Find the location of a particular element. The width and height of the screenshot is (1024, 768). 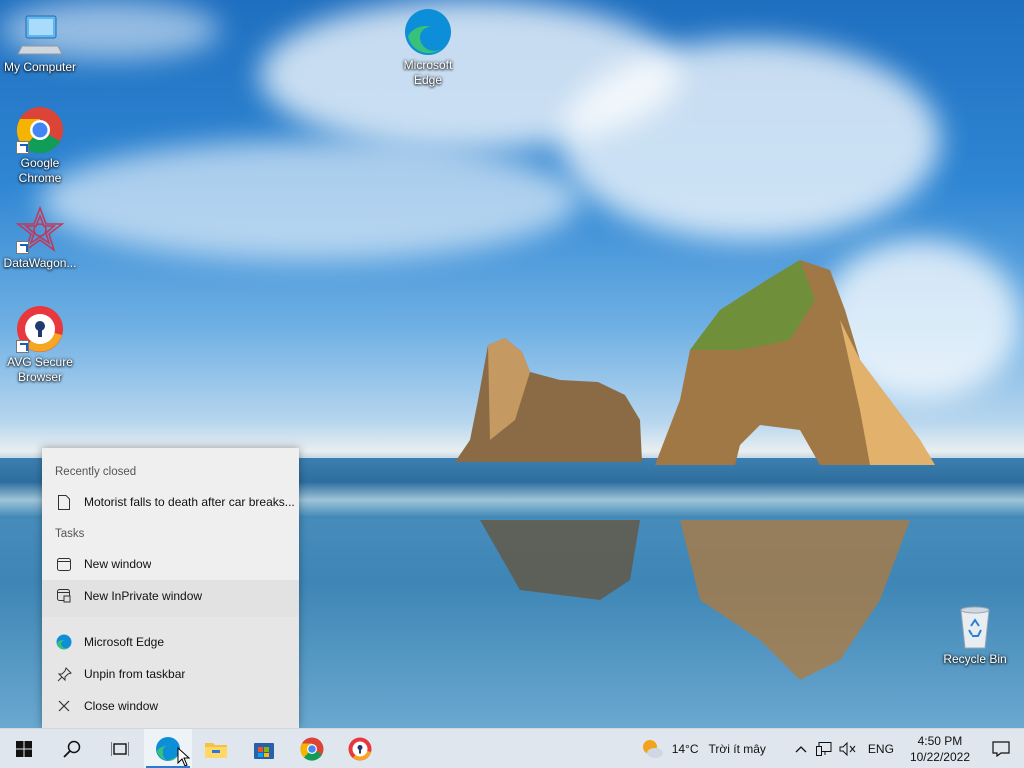

language-indicator: ENG is located at coordinates (881, 748).